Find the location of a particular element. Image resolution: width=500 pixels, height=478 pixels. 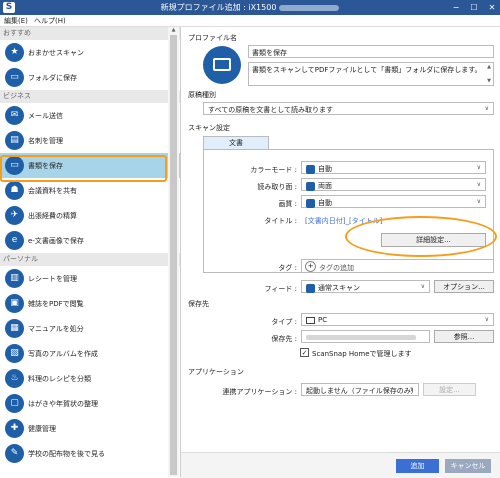

linked-application-dropdown: 起動しません（ファイル保存のみ） ∨ is located at coordinates (360, 389).